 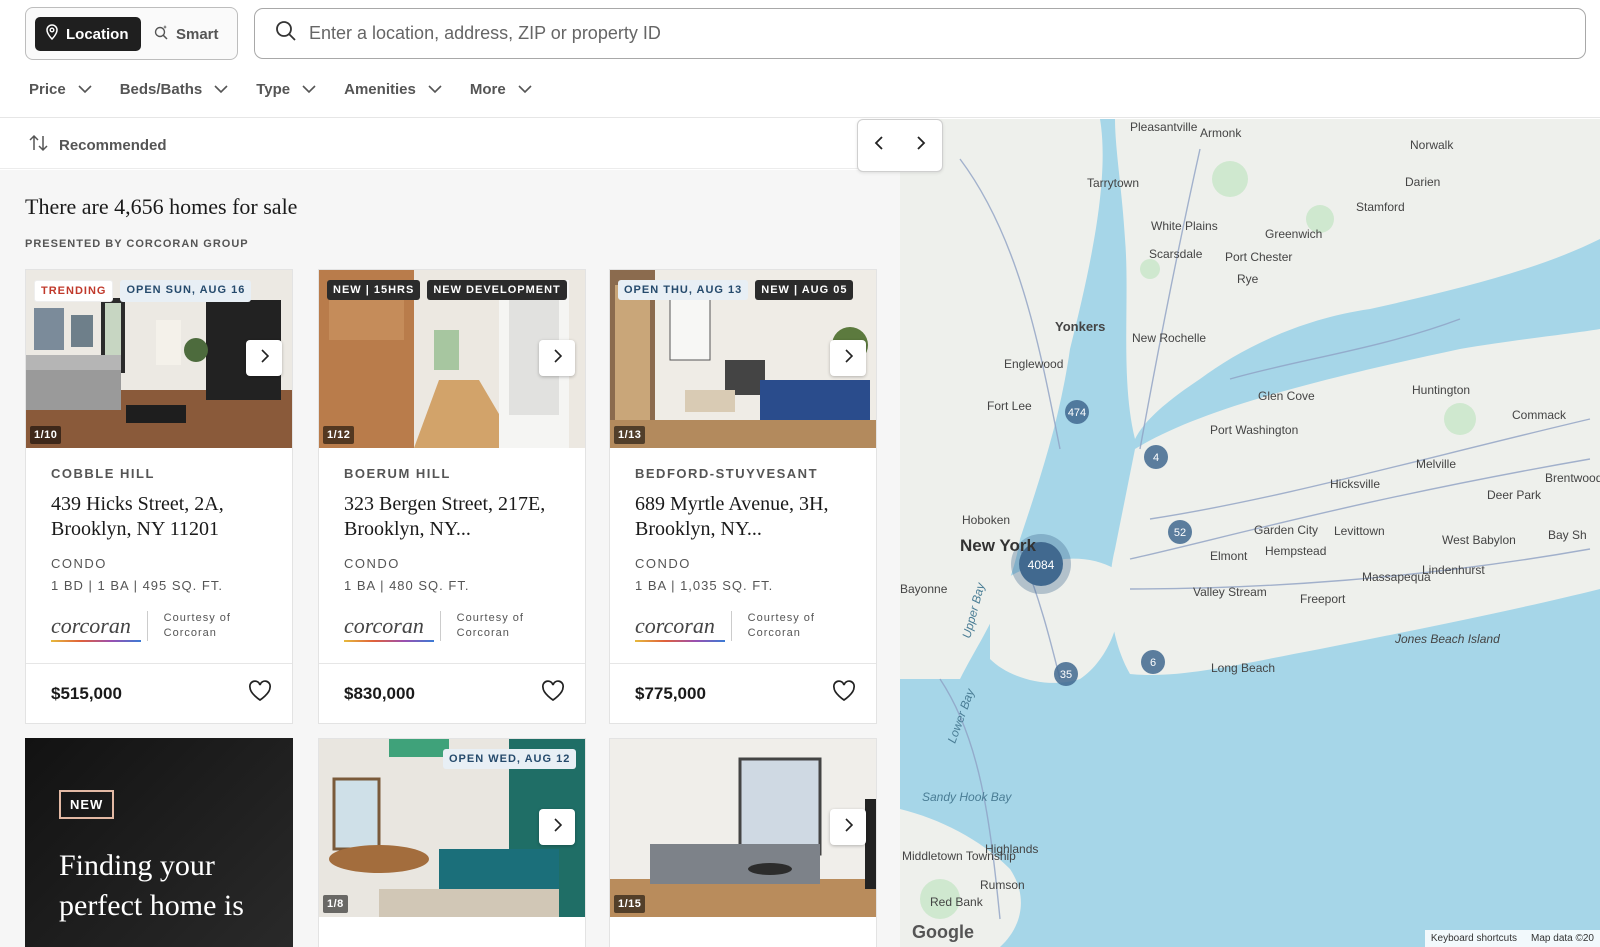 I want to click on map-place-label: Long Beach, so click(x=1243, y=668).